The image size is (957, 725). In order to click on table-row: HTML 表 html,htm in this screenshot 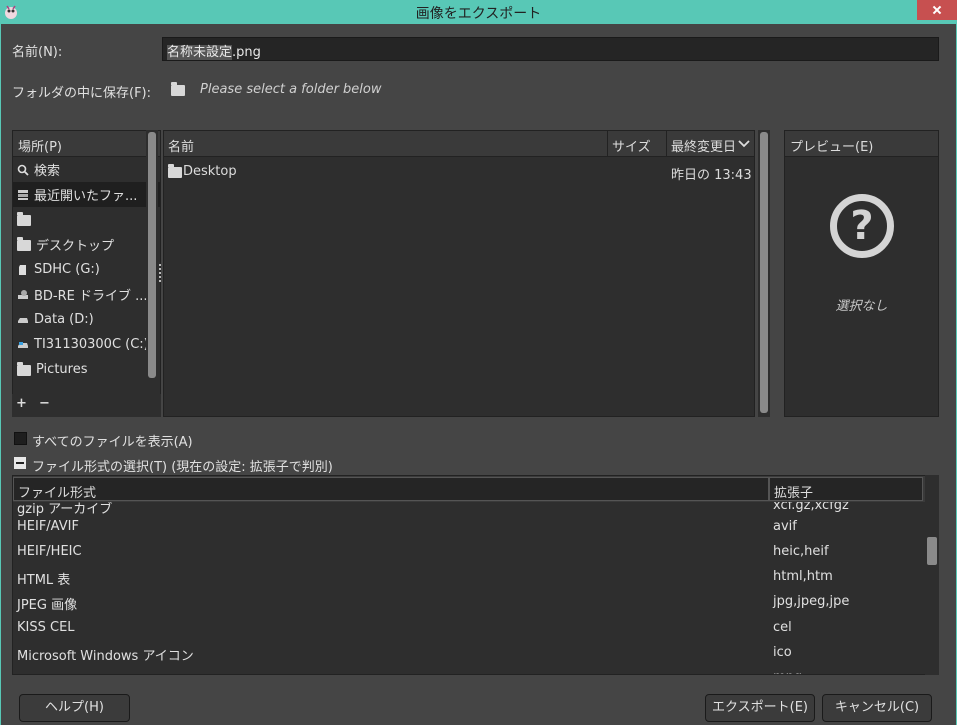, I will do `click(469, 577)`.